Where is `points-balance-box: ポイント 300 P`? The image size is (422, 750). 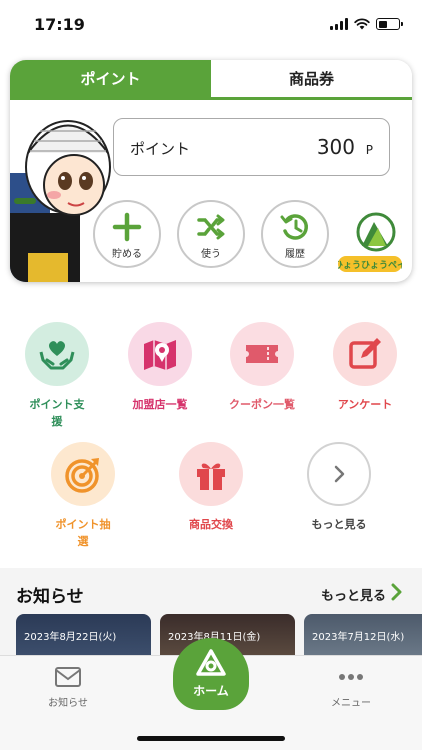
points-balance-box: ポイント 300 P is located at coordinates (251, 147).